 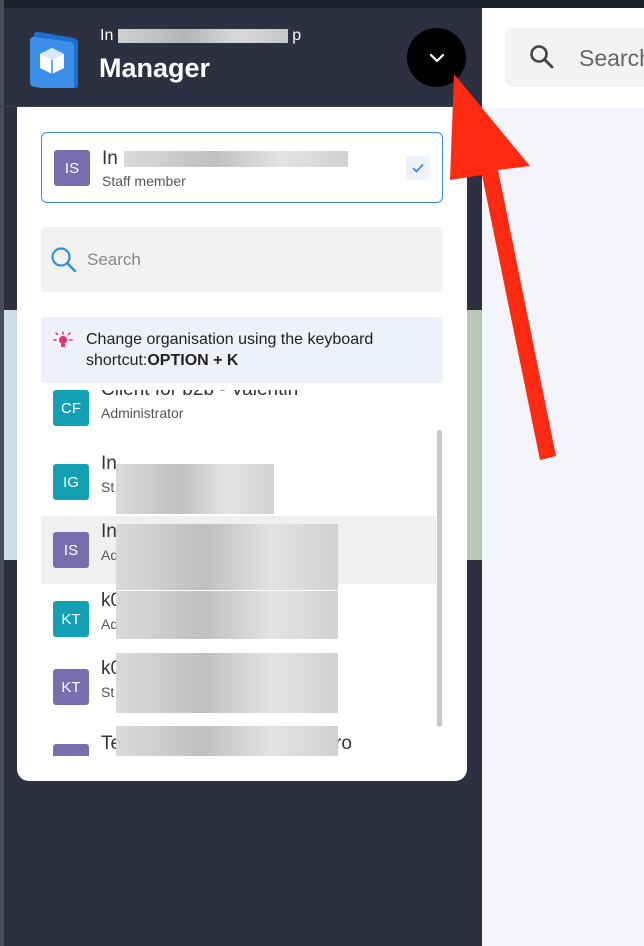 What do you see at coordinates (107, 35) in the screenshot?
I see `brand-subtitle-text: In` at bounding box center [107, 35].